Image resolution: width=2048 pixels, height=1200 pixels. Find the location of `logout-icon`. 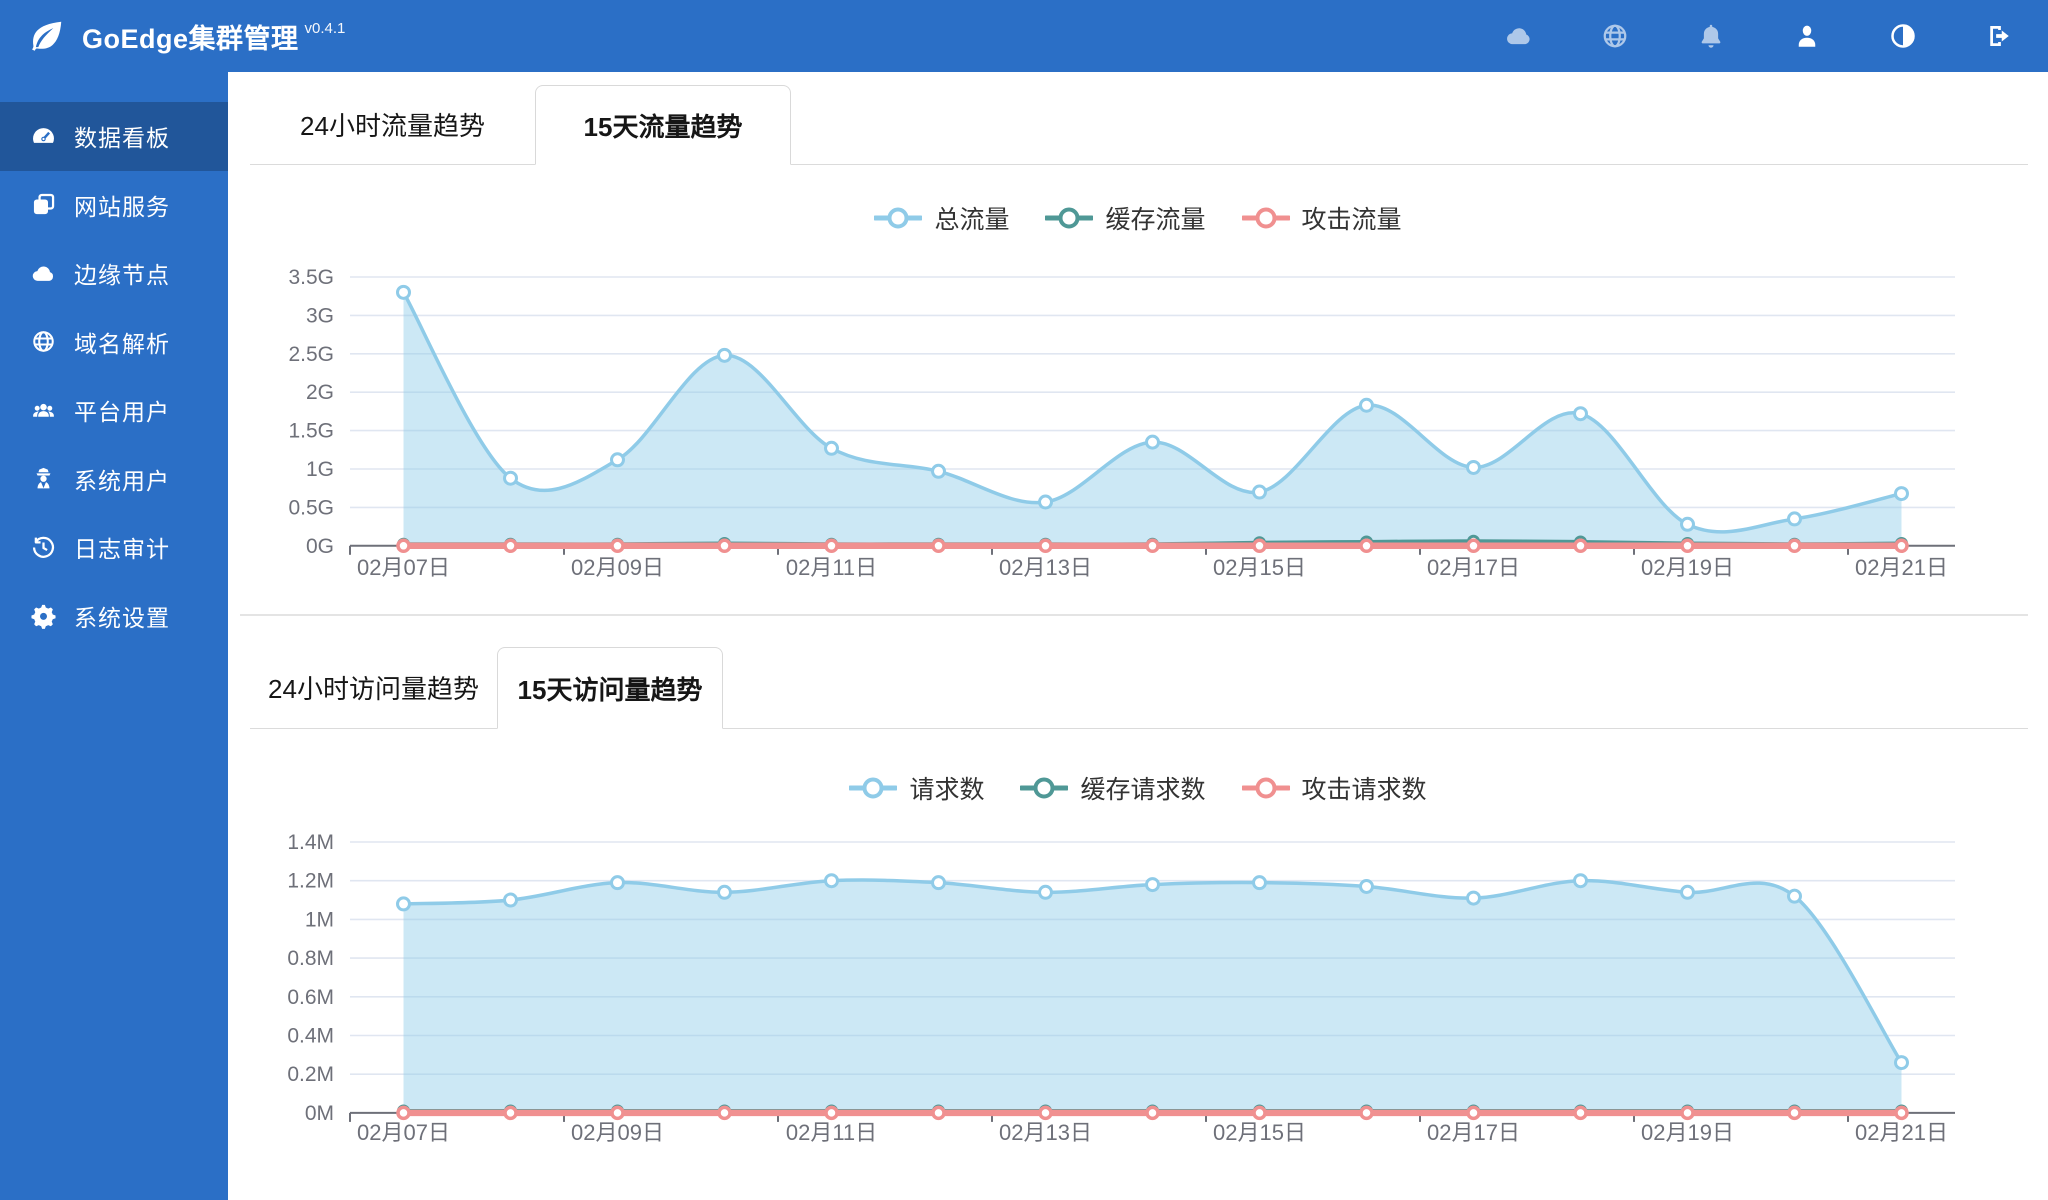

logout-icon is located at coordinates (1999, 36).